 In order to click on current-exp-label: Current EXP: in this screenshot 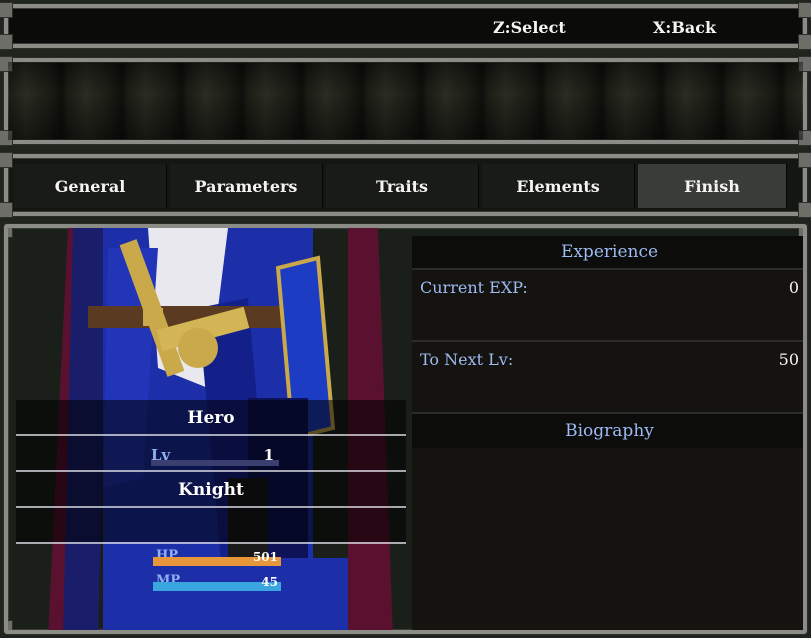, I will do `click(474, 287)`.